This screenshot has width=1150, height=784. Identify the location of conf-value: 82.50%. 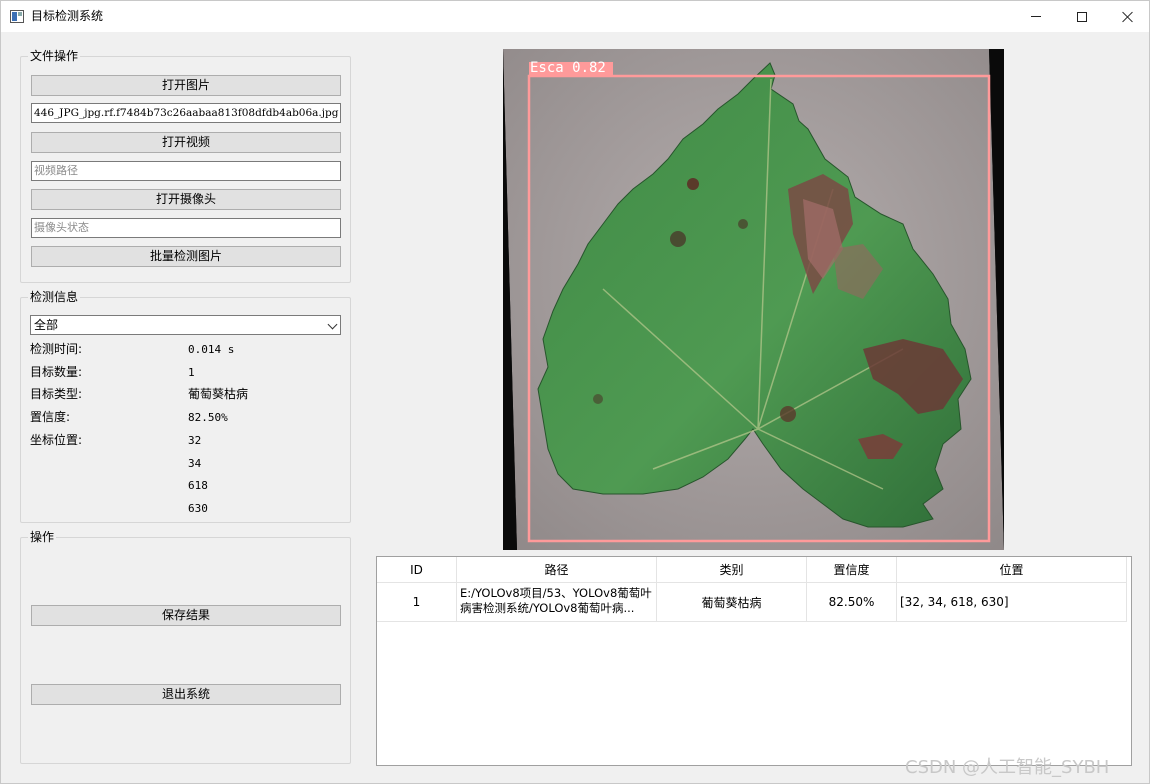
(208, 417).